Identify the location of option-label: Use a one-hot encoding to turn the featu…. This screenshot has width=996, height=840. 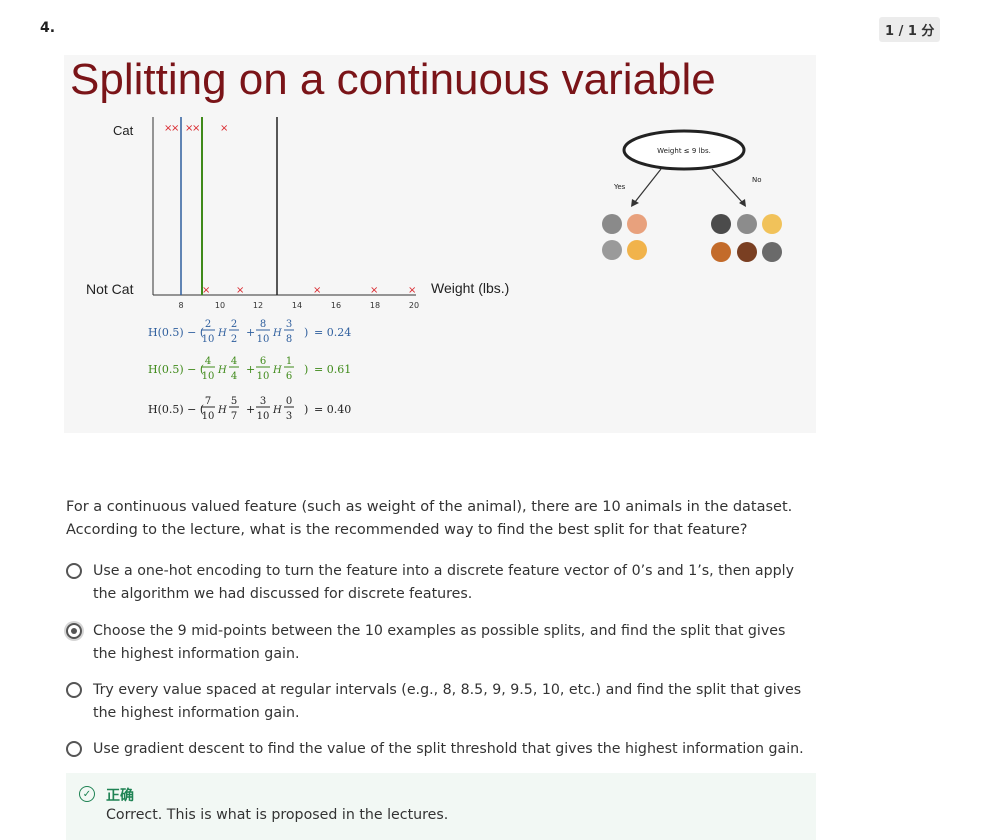
(453, 583).